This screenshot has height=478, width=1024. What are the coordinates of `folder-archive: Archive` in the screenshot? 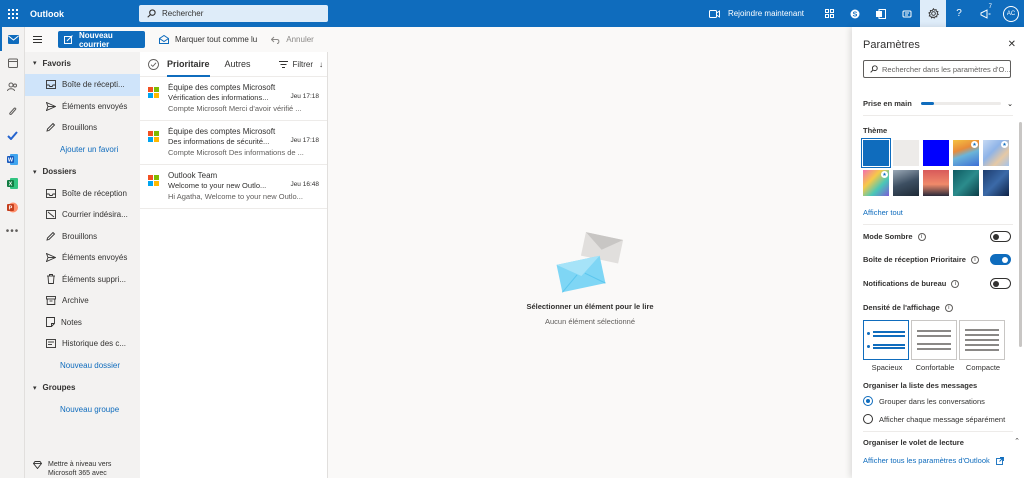 It's located at (82, 301).